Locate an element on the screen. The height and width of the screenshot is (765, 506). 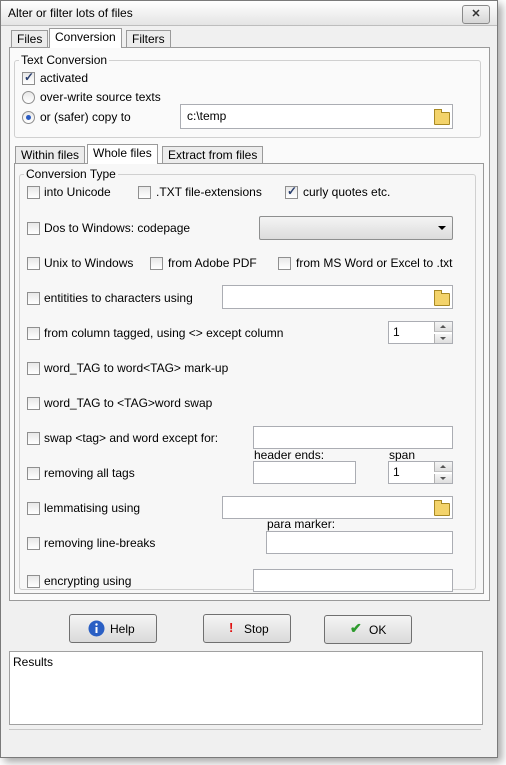
para-marker-label: para marker: is located at coordinates (301, 524).